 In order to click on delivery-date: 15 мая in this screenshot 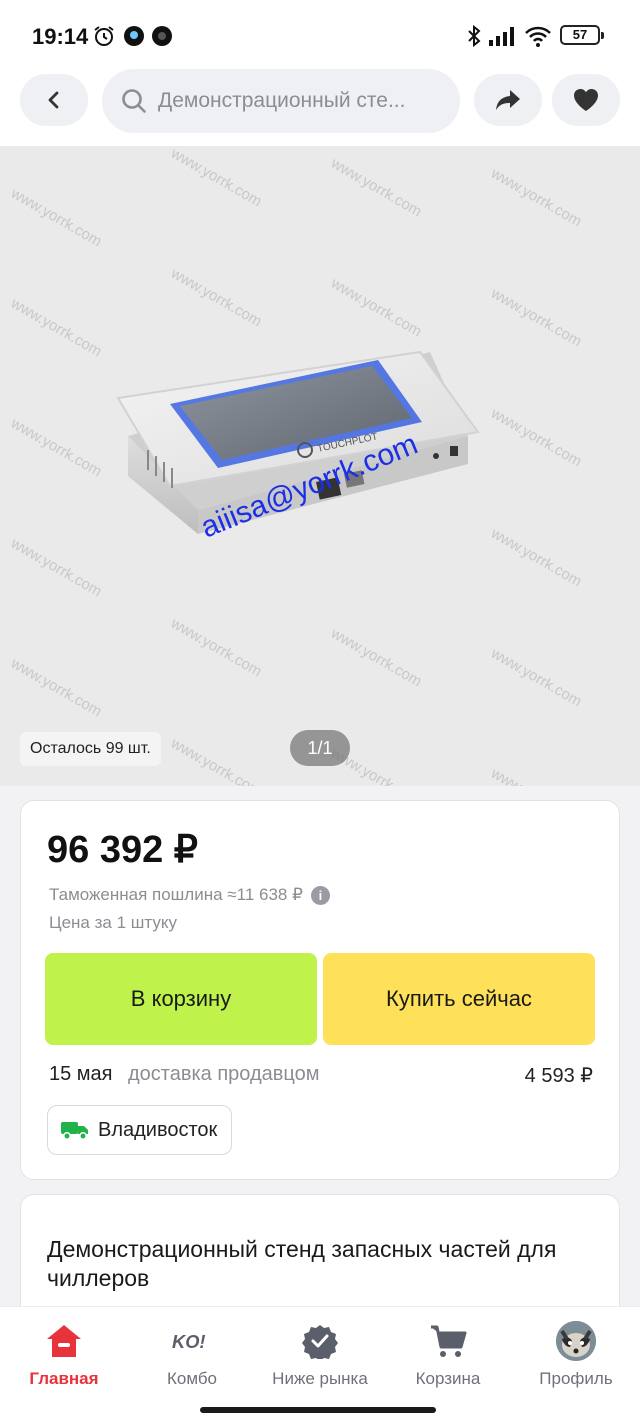, I will do `click(81, 1074)`.